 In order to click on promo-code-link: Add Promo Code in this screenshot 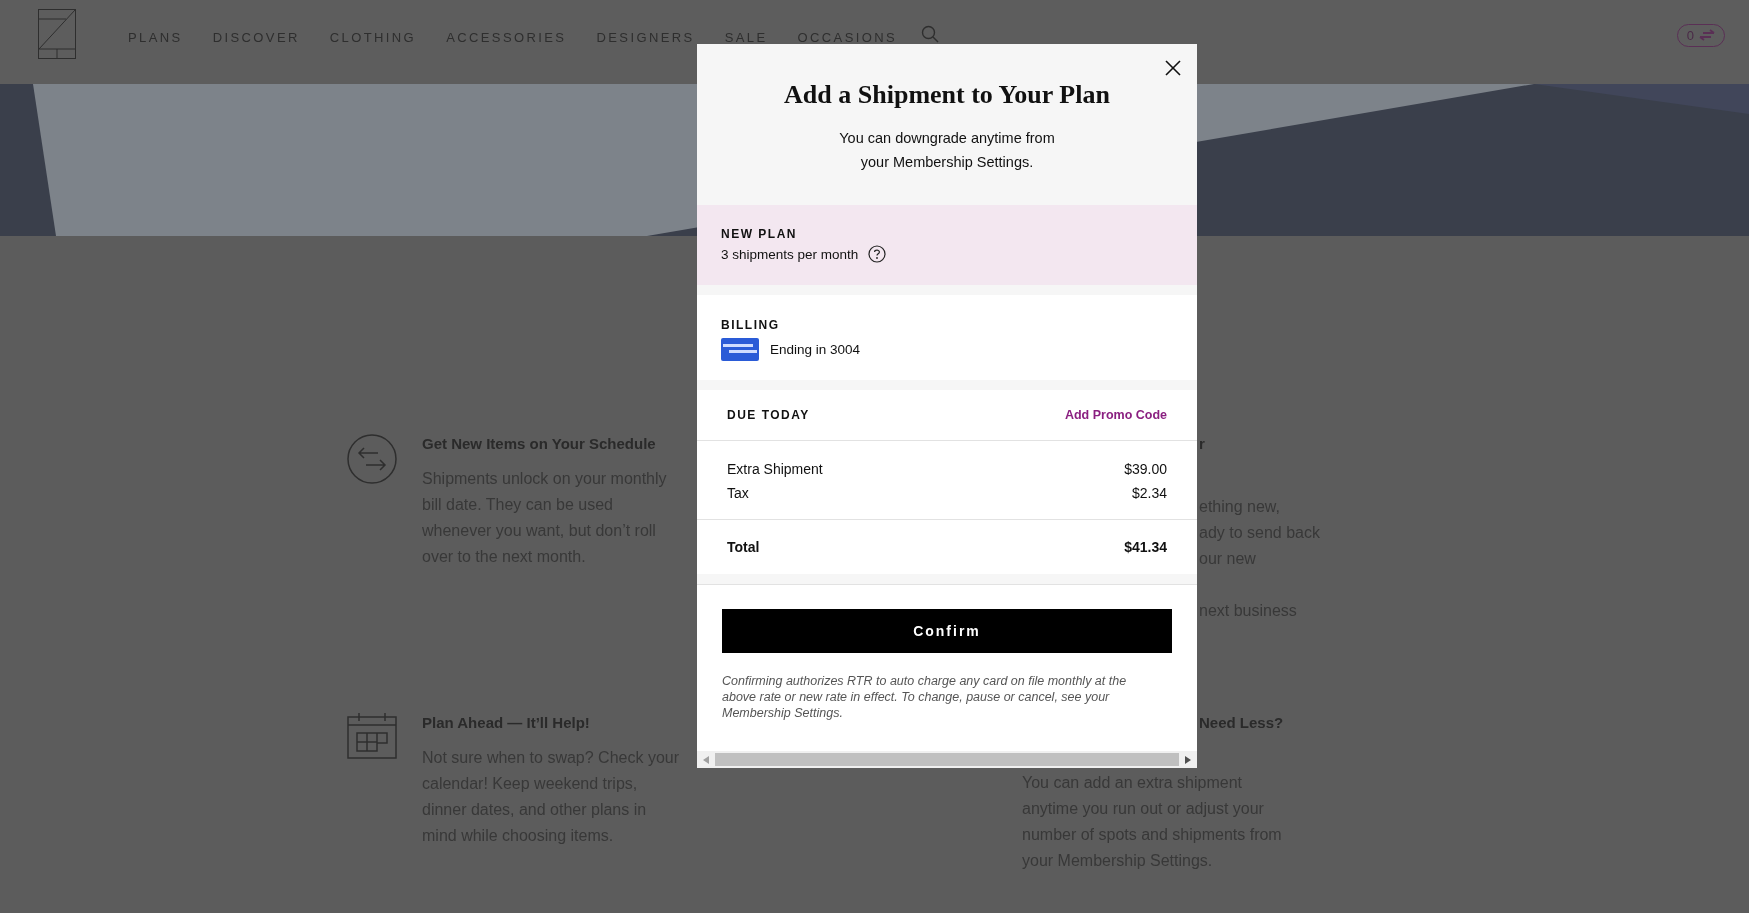, I will do `click(1115, 415)`.